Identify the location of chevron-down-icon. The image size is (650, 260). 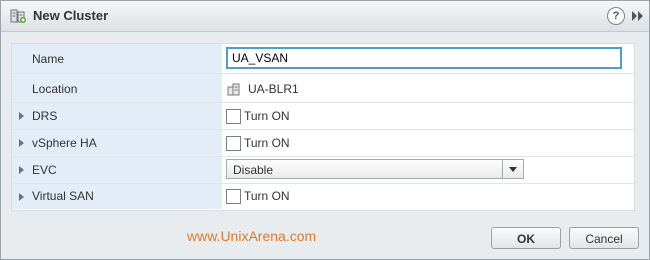
(513, 169).